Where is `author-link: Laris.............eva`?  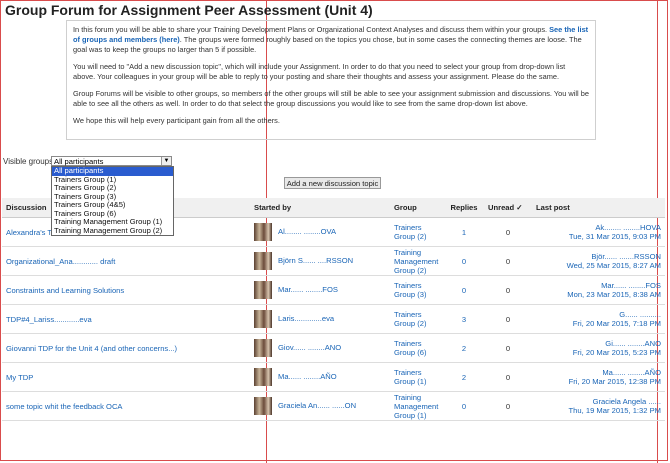
author-link: Laris.............eva is located at coordinates (306, 318).